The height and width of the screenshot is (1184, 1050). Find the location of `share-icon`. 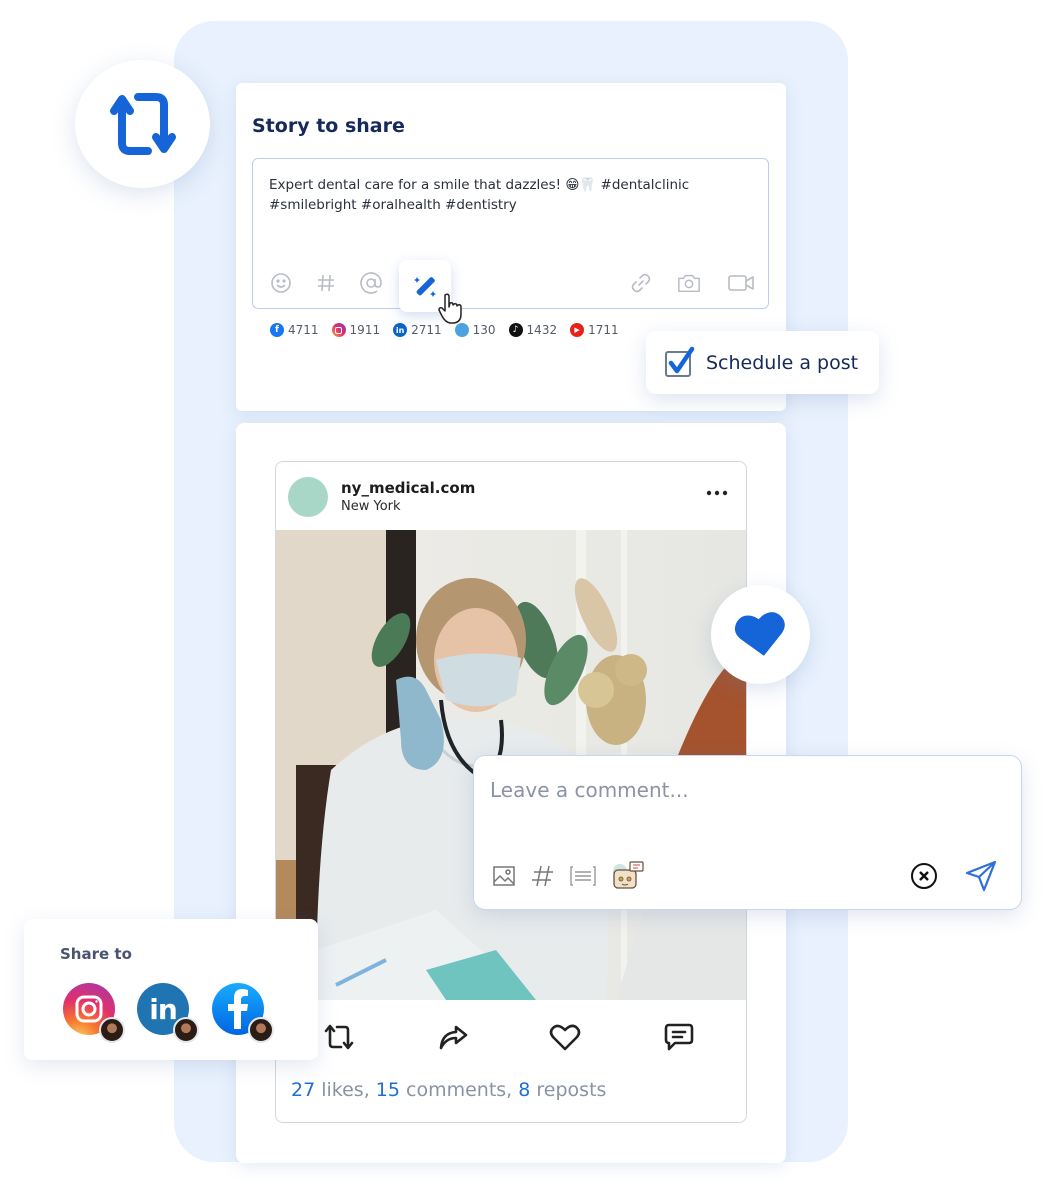

share-icon is located at coordinates (453, 1037).